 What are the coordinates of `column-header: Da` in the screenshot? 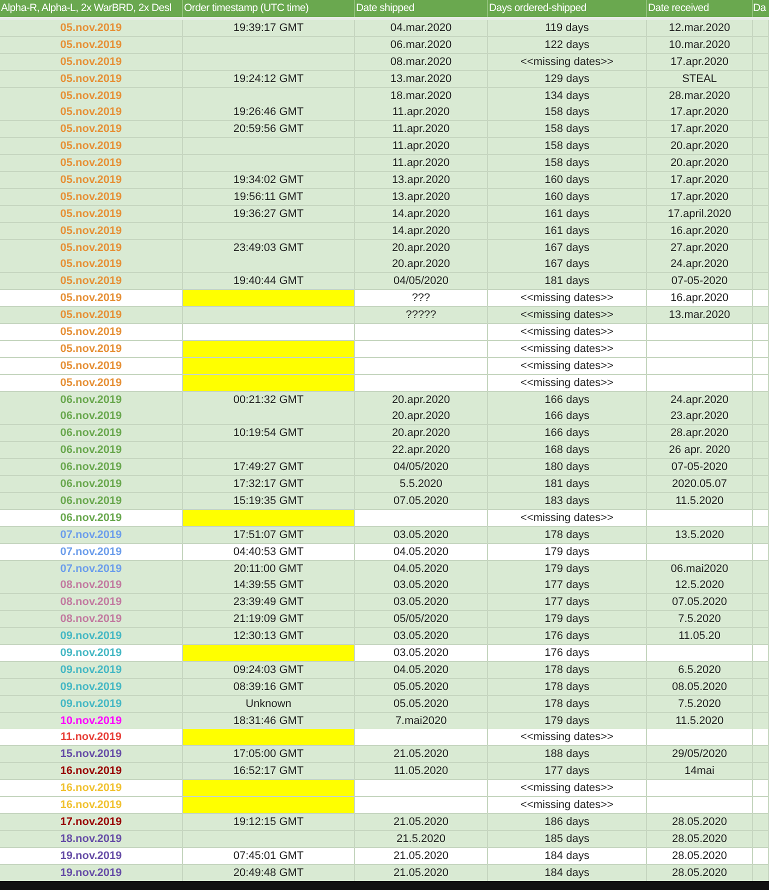 It's located at (760, 8).